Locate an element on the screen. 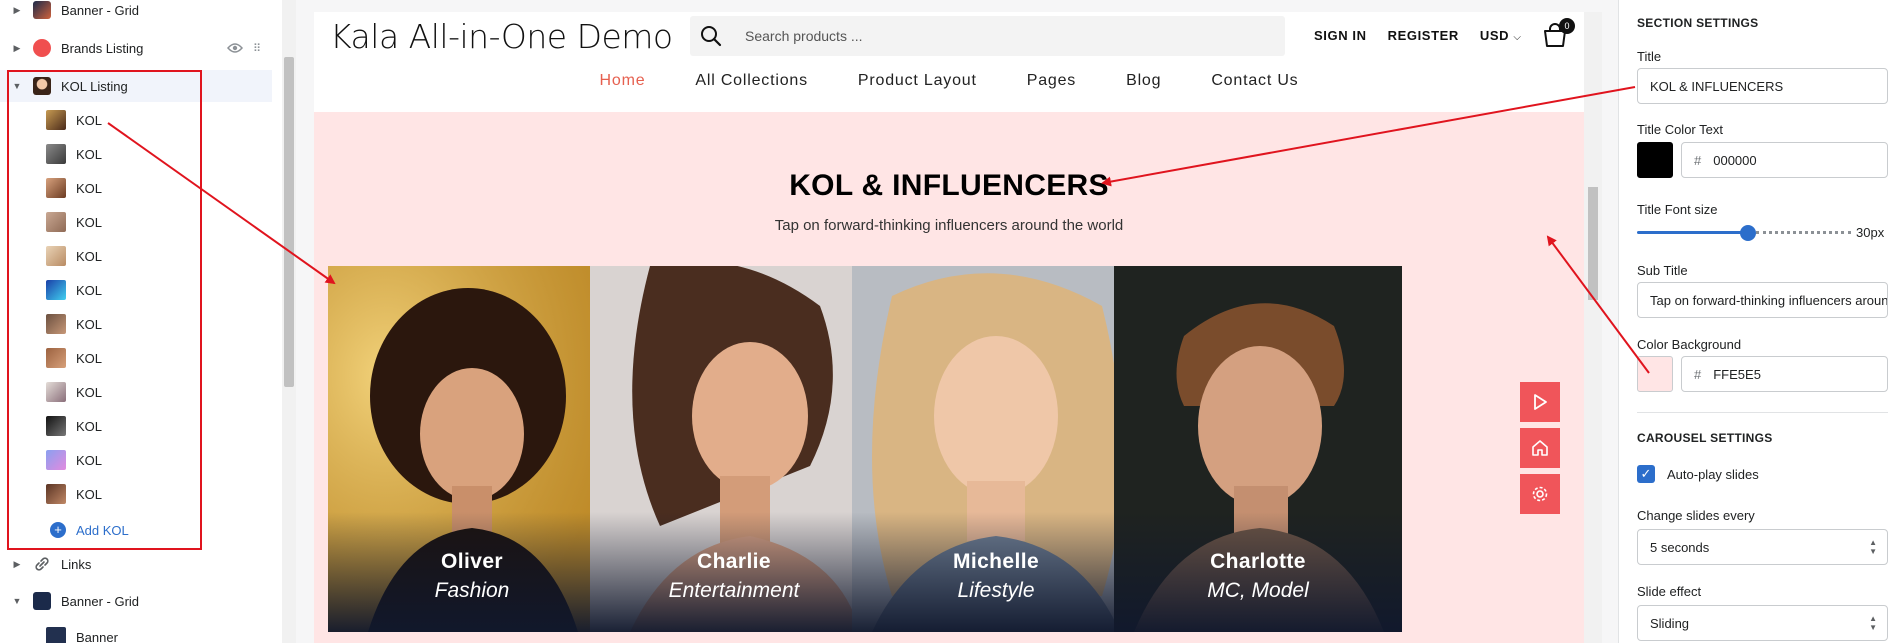 The image size is (1896, 643). currency-selector: USD ⌵ is located at coordinates (1501, 35).